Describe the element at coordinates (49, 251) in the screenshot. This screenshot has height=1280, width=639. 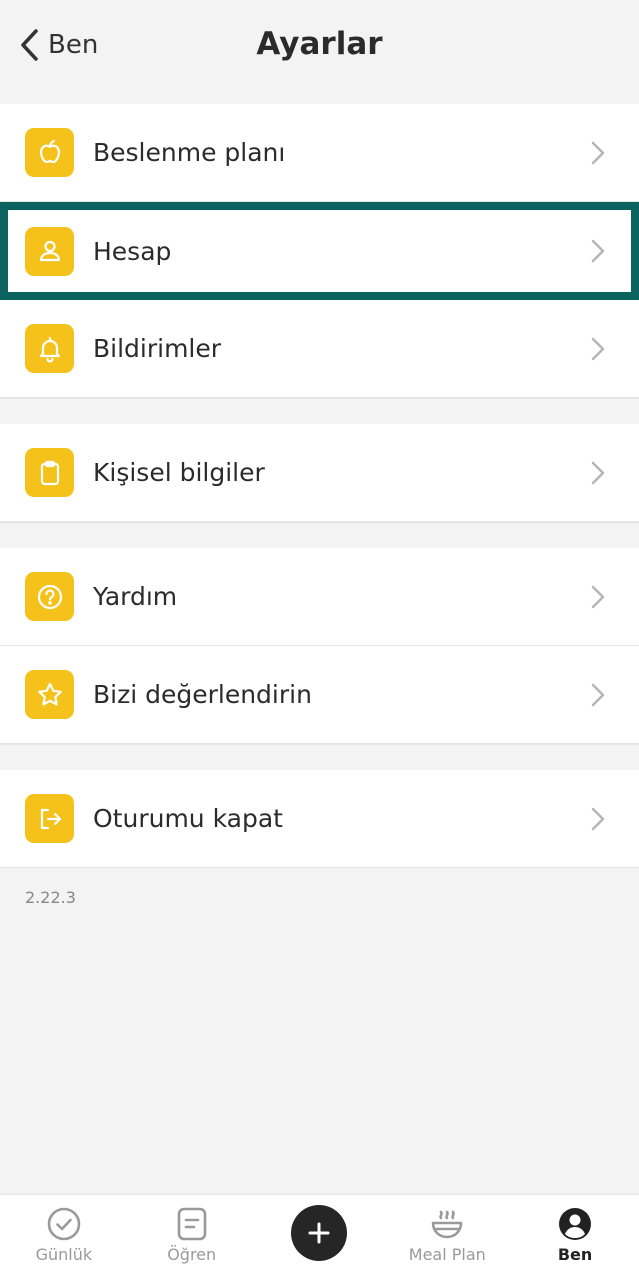
I see `user-icon` at that location.